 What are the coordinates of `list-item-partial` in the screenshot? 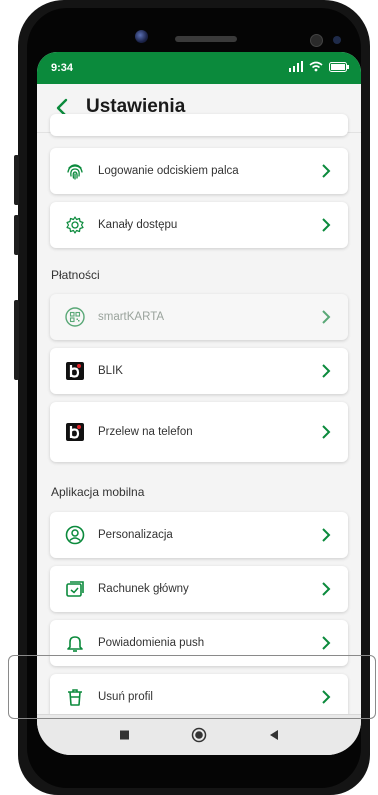 It's located at (199, 125).